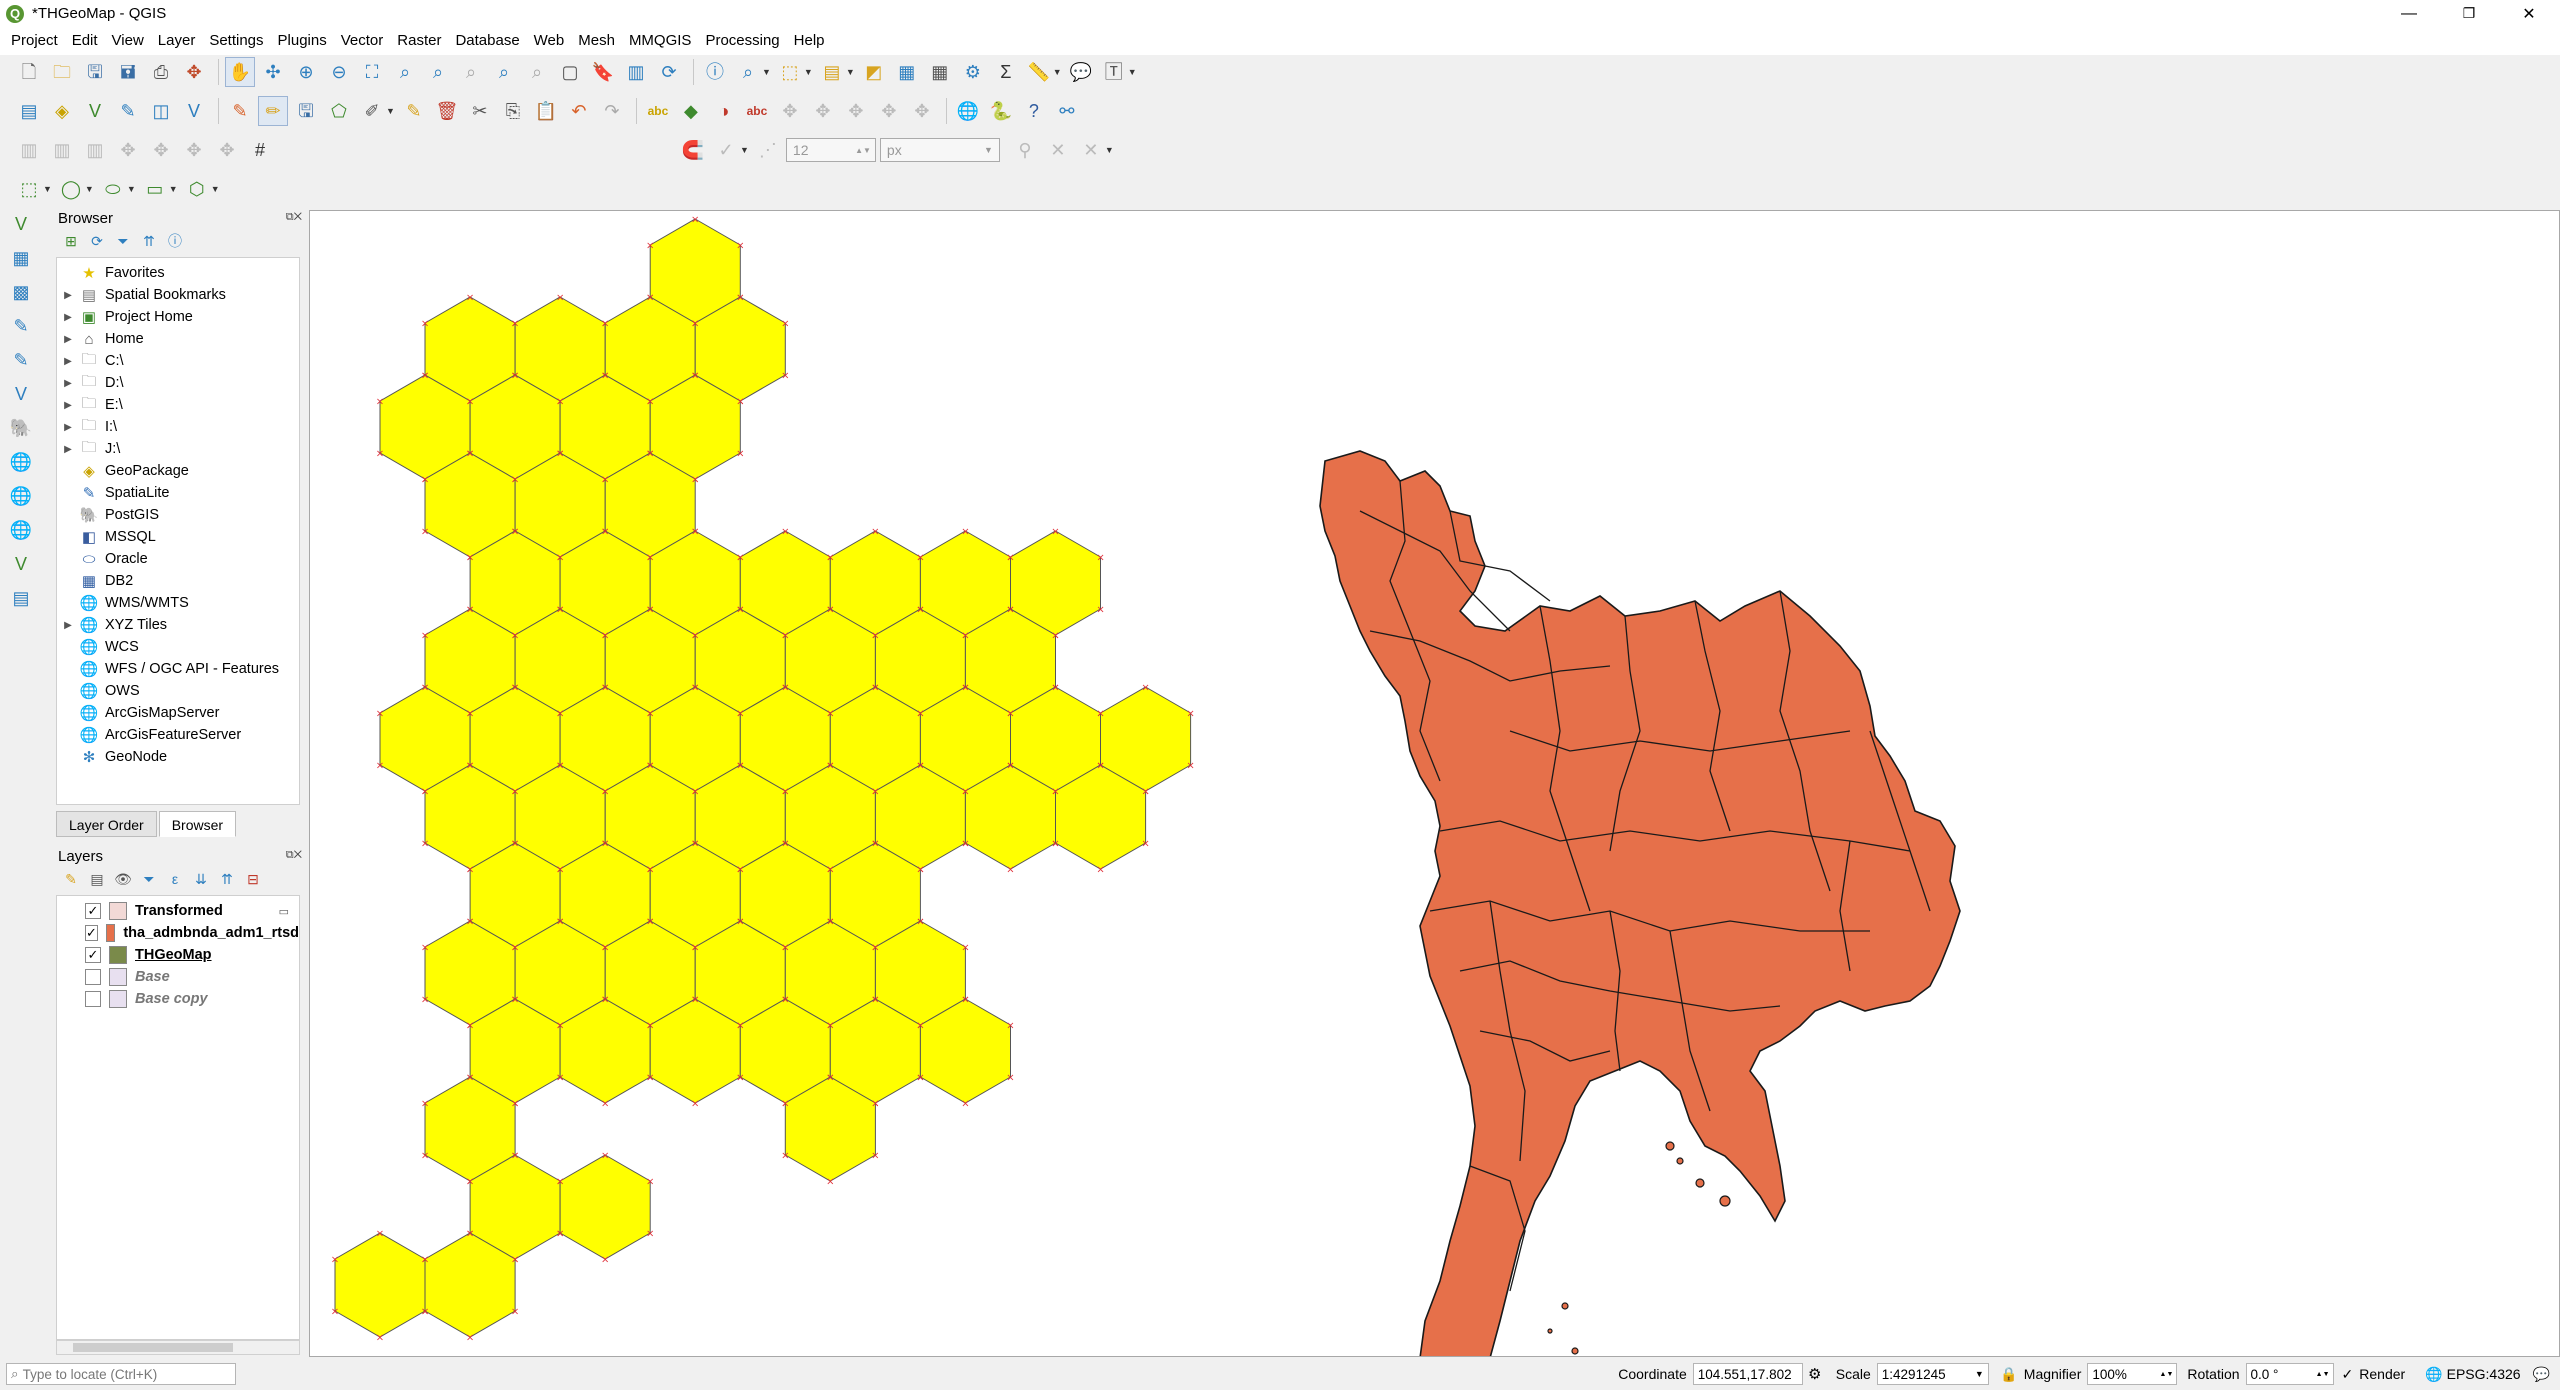 The width and height of the screenshot is (2560, 1390). I want to click on browser-item: 🌐 WMS/WMTS, so click(178, 603).